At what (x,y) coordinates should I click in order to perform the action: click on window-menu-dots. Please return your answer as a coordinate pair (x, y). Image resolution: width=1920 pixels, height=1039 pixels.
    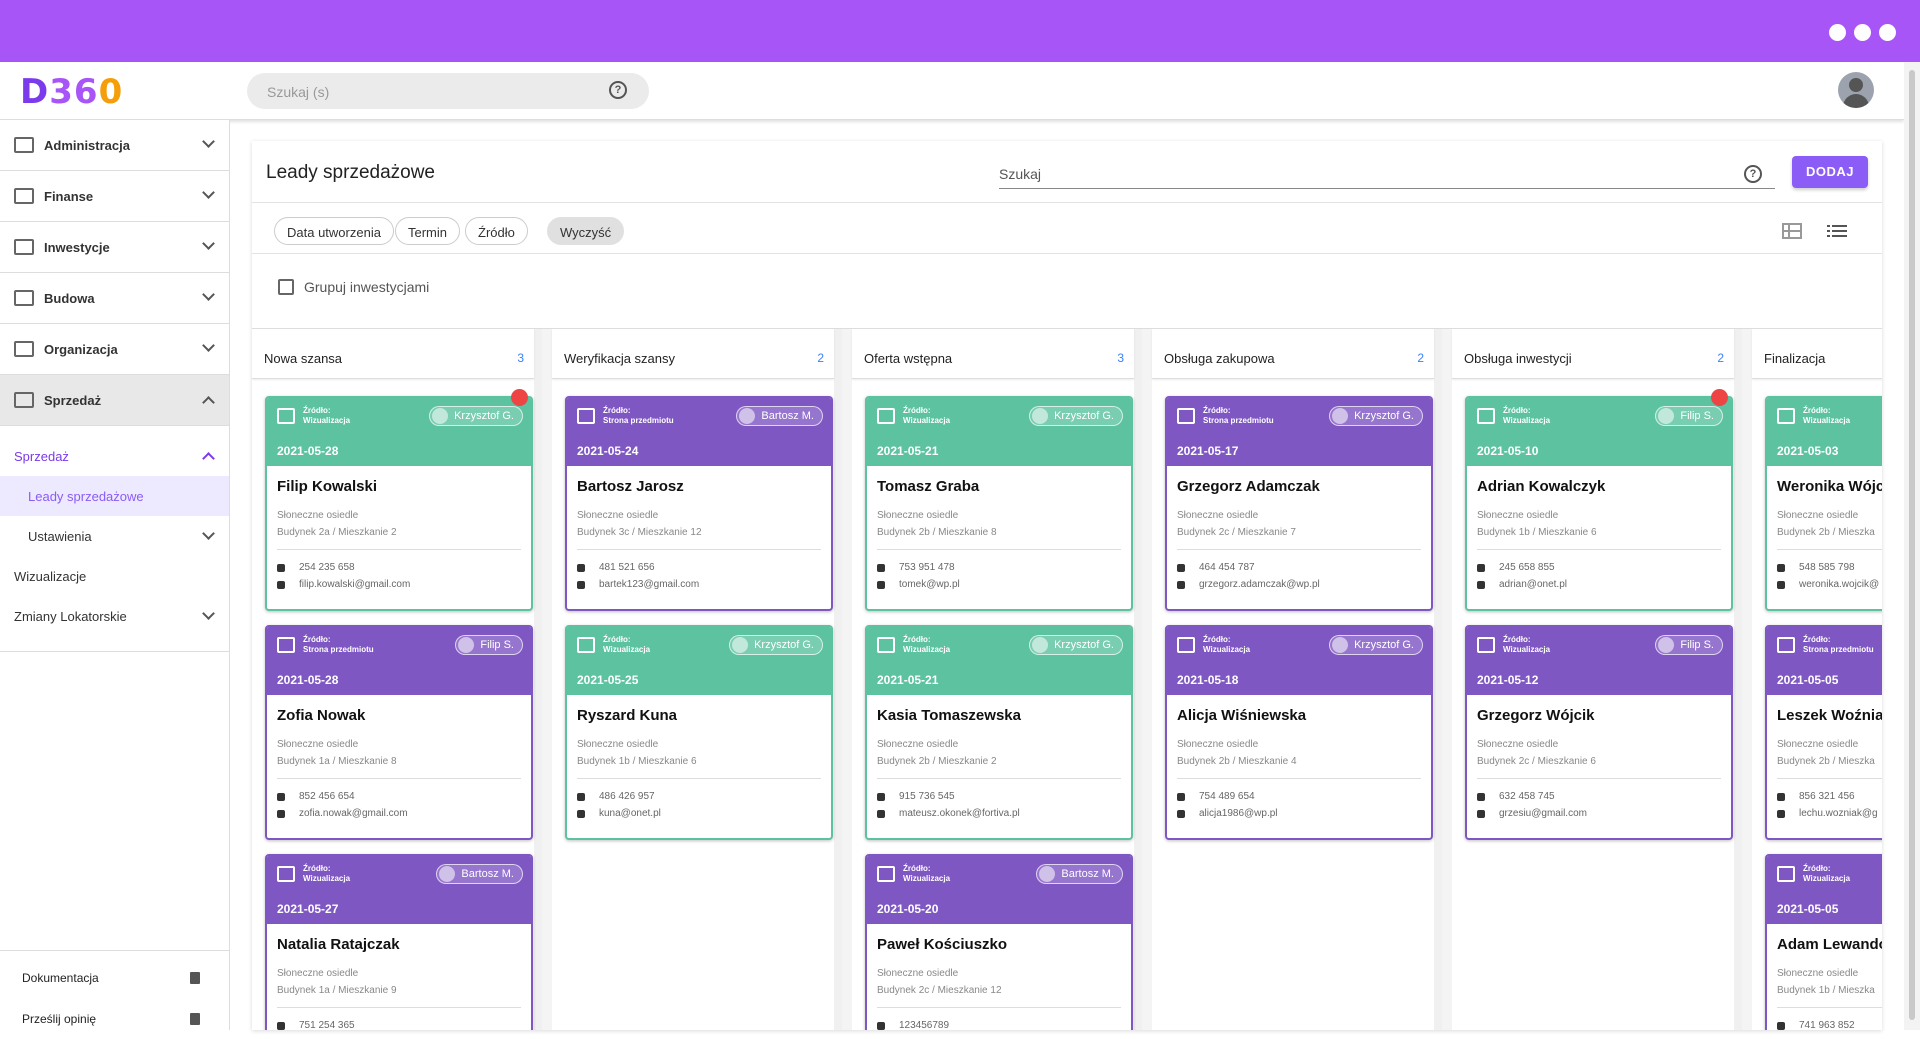
    Looking at the image, I should click on (1862, 32).